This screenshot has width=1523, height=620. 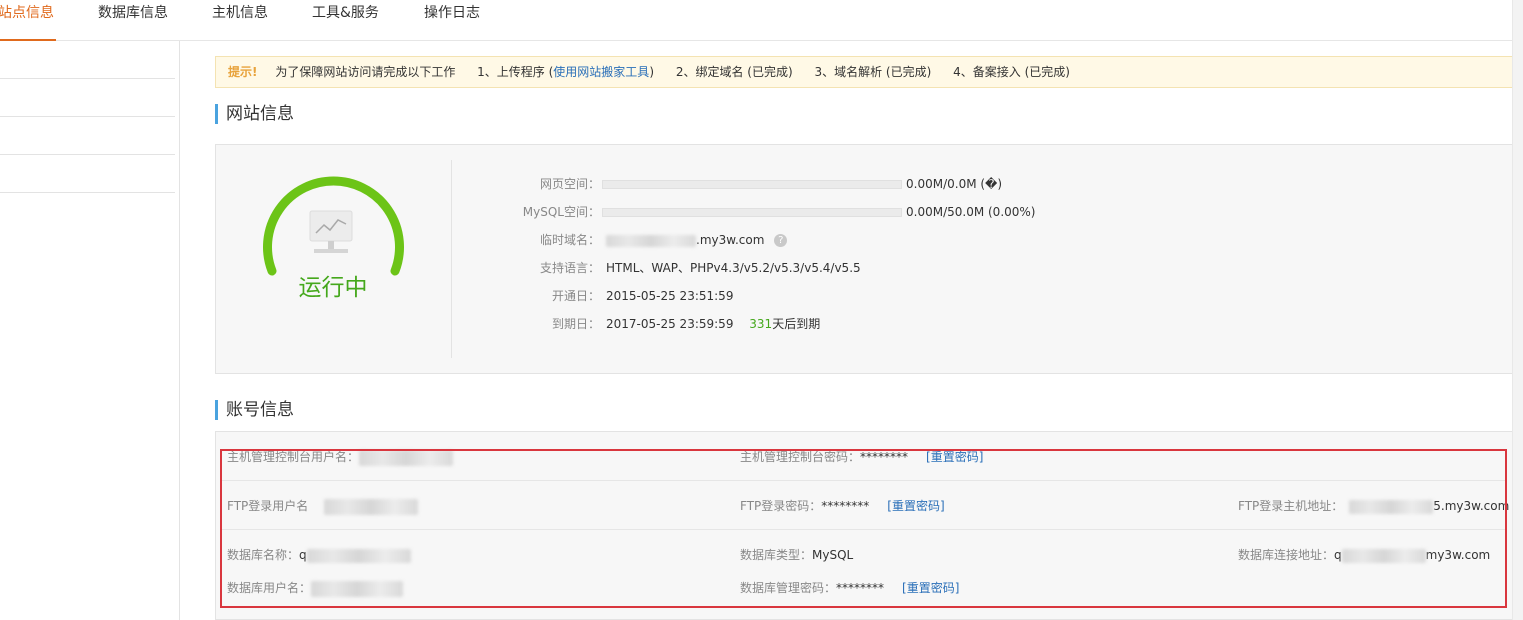 I want to click on notice-intro: 为了保障网站访问请完成以下工作, so click(x=365, y=72).